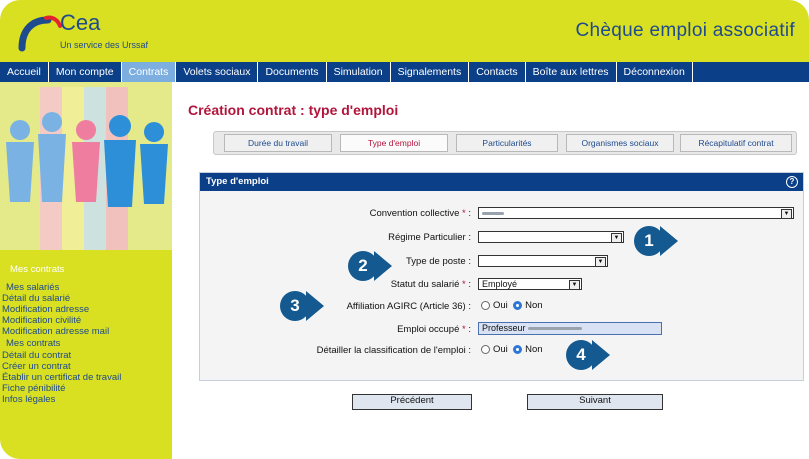 The image size is (809, 459). Describe the element at coordinates (278, 143) in the screenshot. I see `step-duree-travail: Durée du travail` at that location.